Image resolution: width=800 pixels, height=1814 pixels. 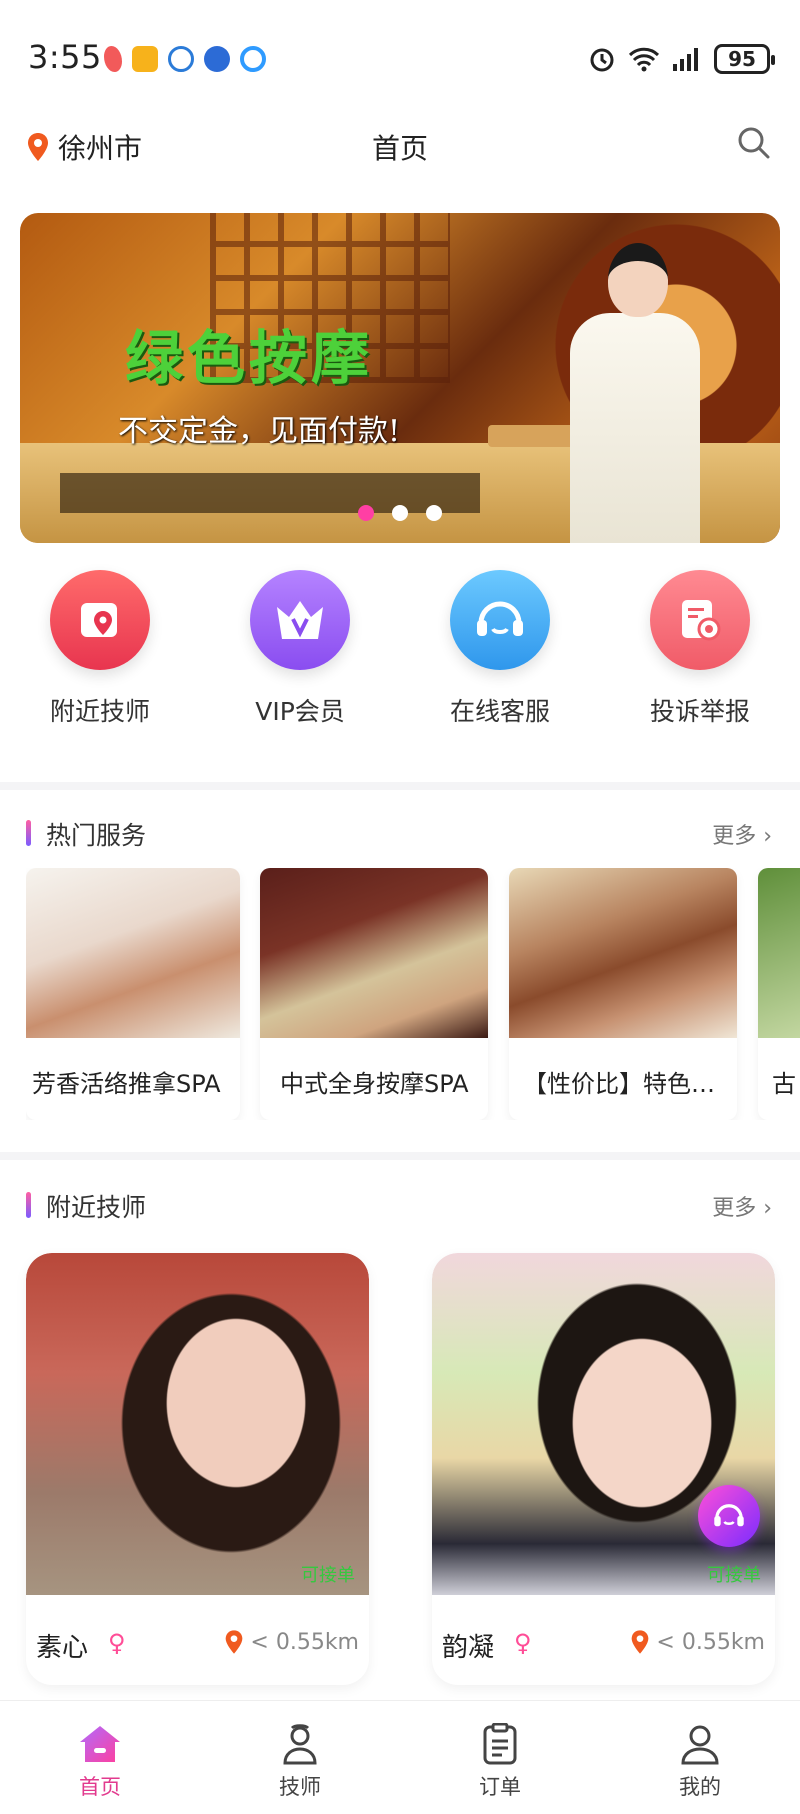 What do you see at coordinates (400, 832) in the screenshot?
I see `hot-services-header: 热门服务 更多 ›` at bounding box center [400, 832].